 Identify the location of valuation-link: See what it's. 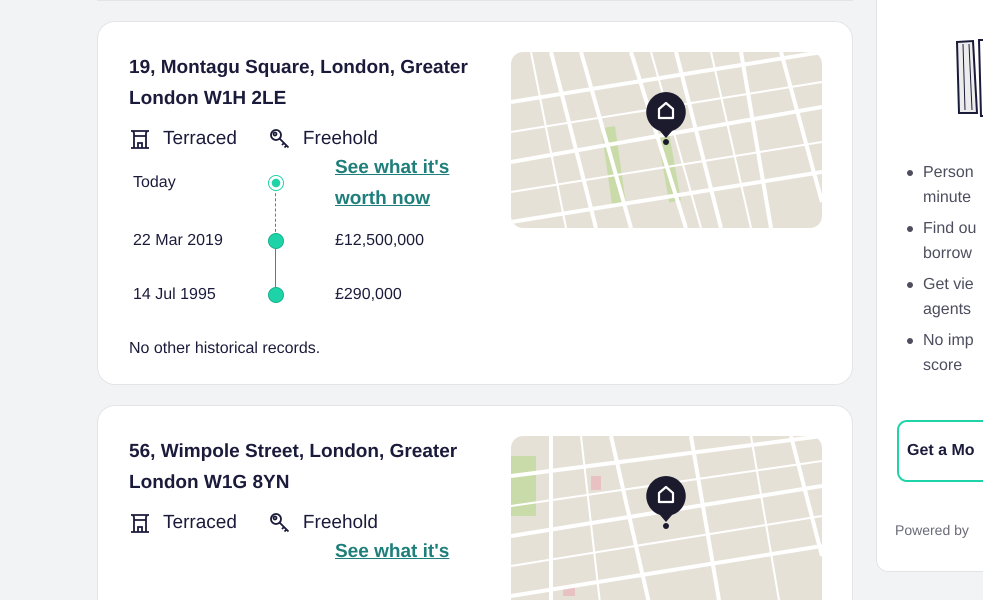
(410, 551).